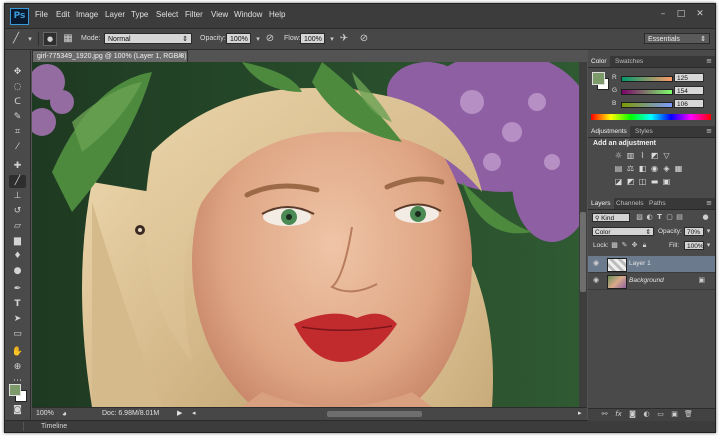 The width and height of the screenshot is (720, 438). Describe the element at coordinates (17, 304) in the screenshot. I see `type-tool-icon: T` at that location.